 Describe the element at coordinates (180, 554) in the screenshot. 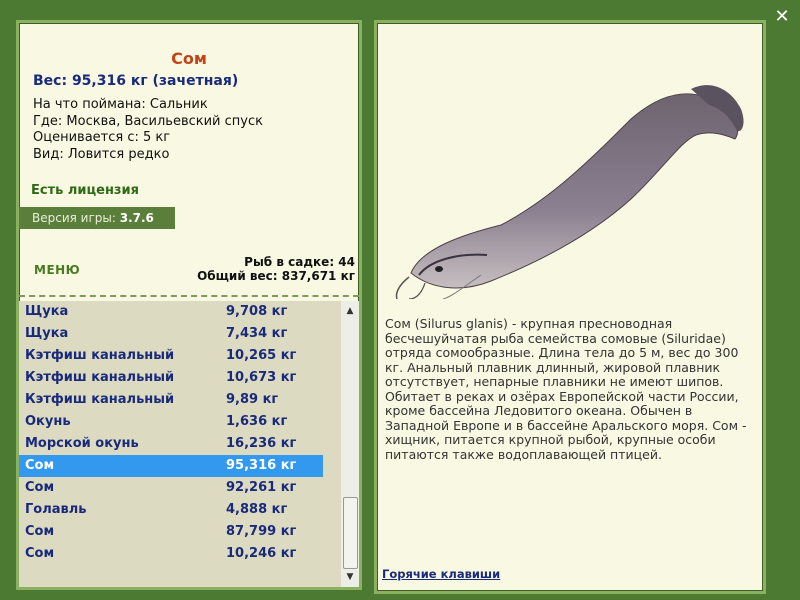

I see `catch-row: Сом 10,246 кг` at that location.